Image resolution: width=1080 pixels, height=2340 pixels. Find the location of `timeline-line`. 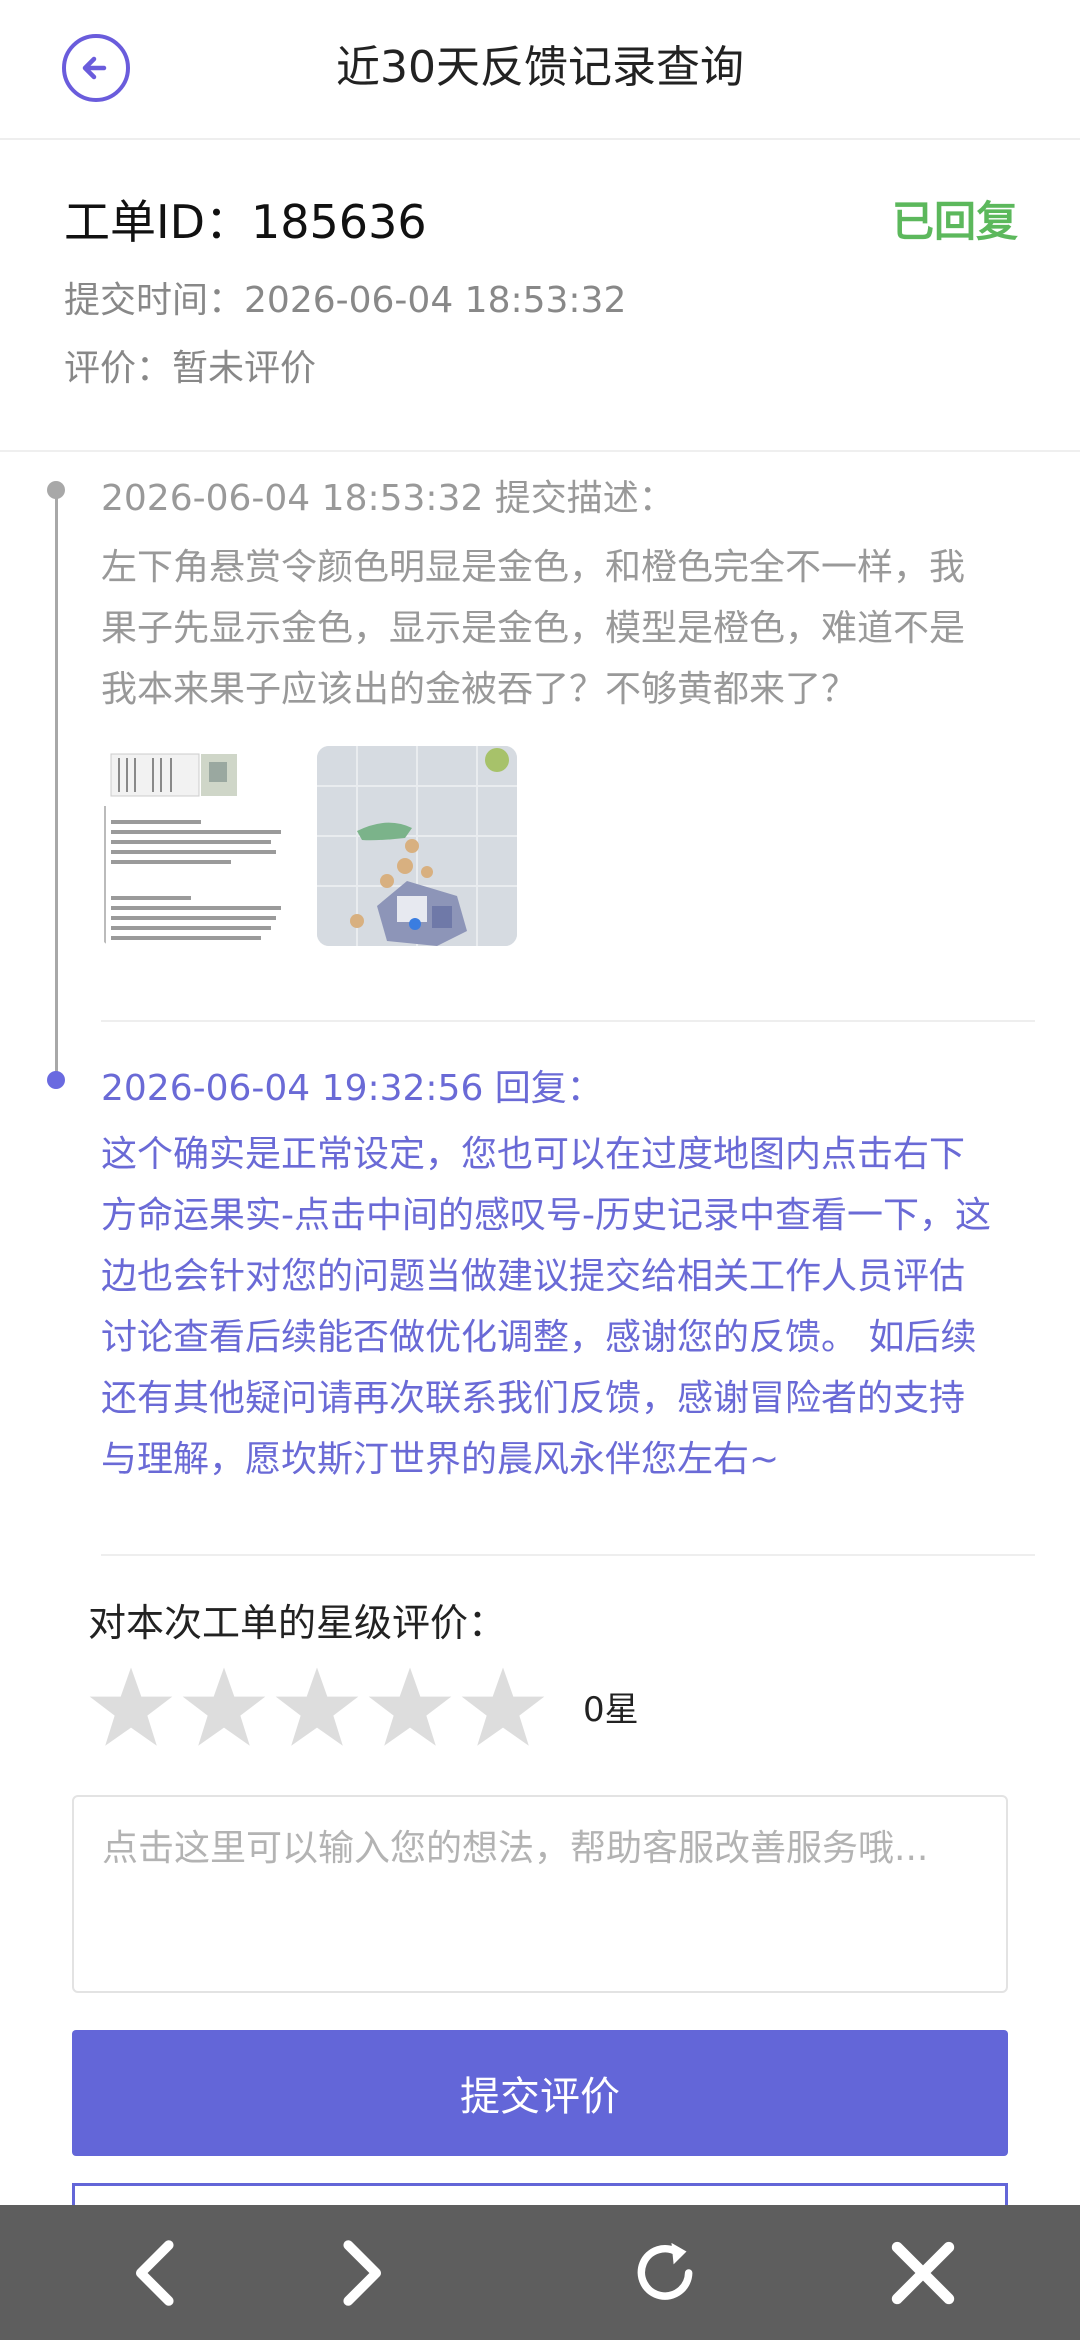

timeline-line is located at coordinates (56, 787).